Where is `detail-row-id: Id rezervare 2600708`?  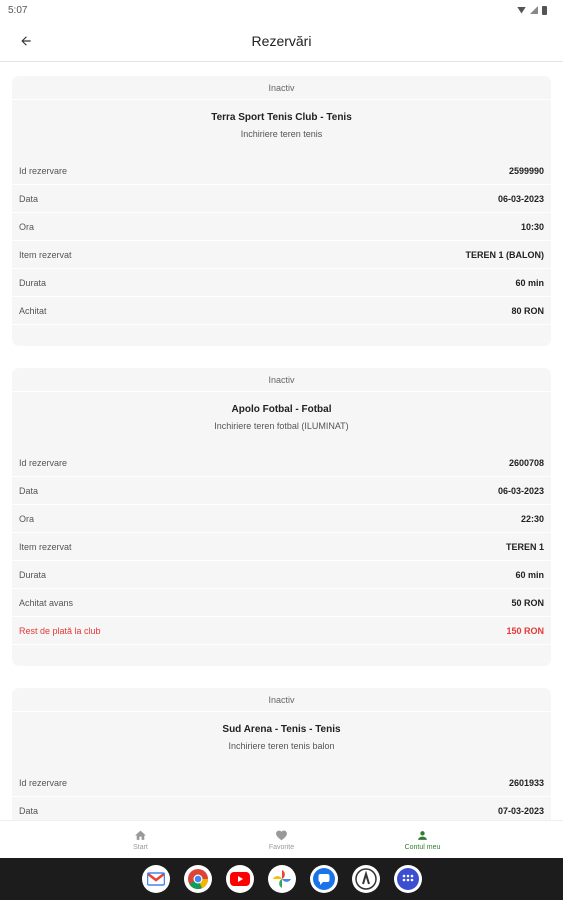 detail-row-id: Id rezervare 2600708 is located at coordinates (281, 463).